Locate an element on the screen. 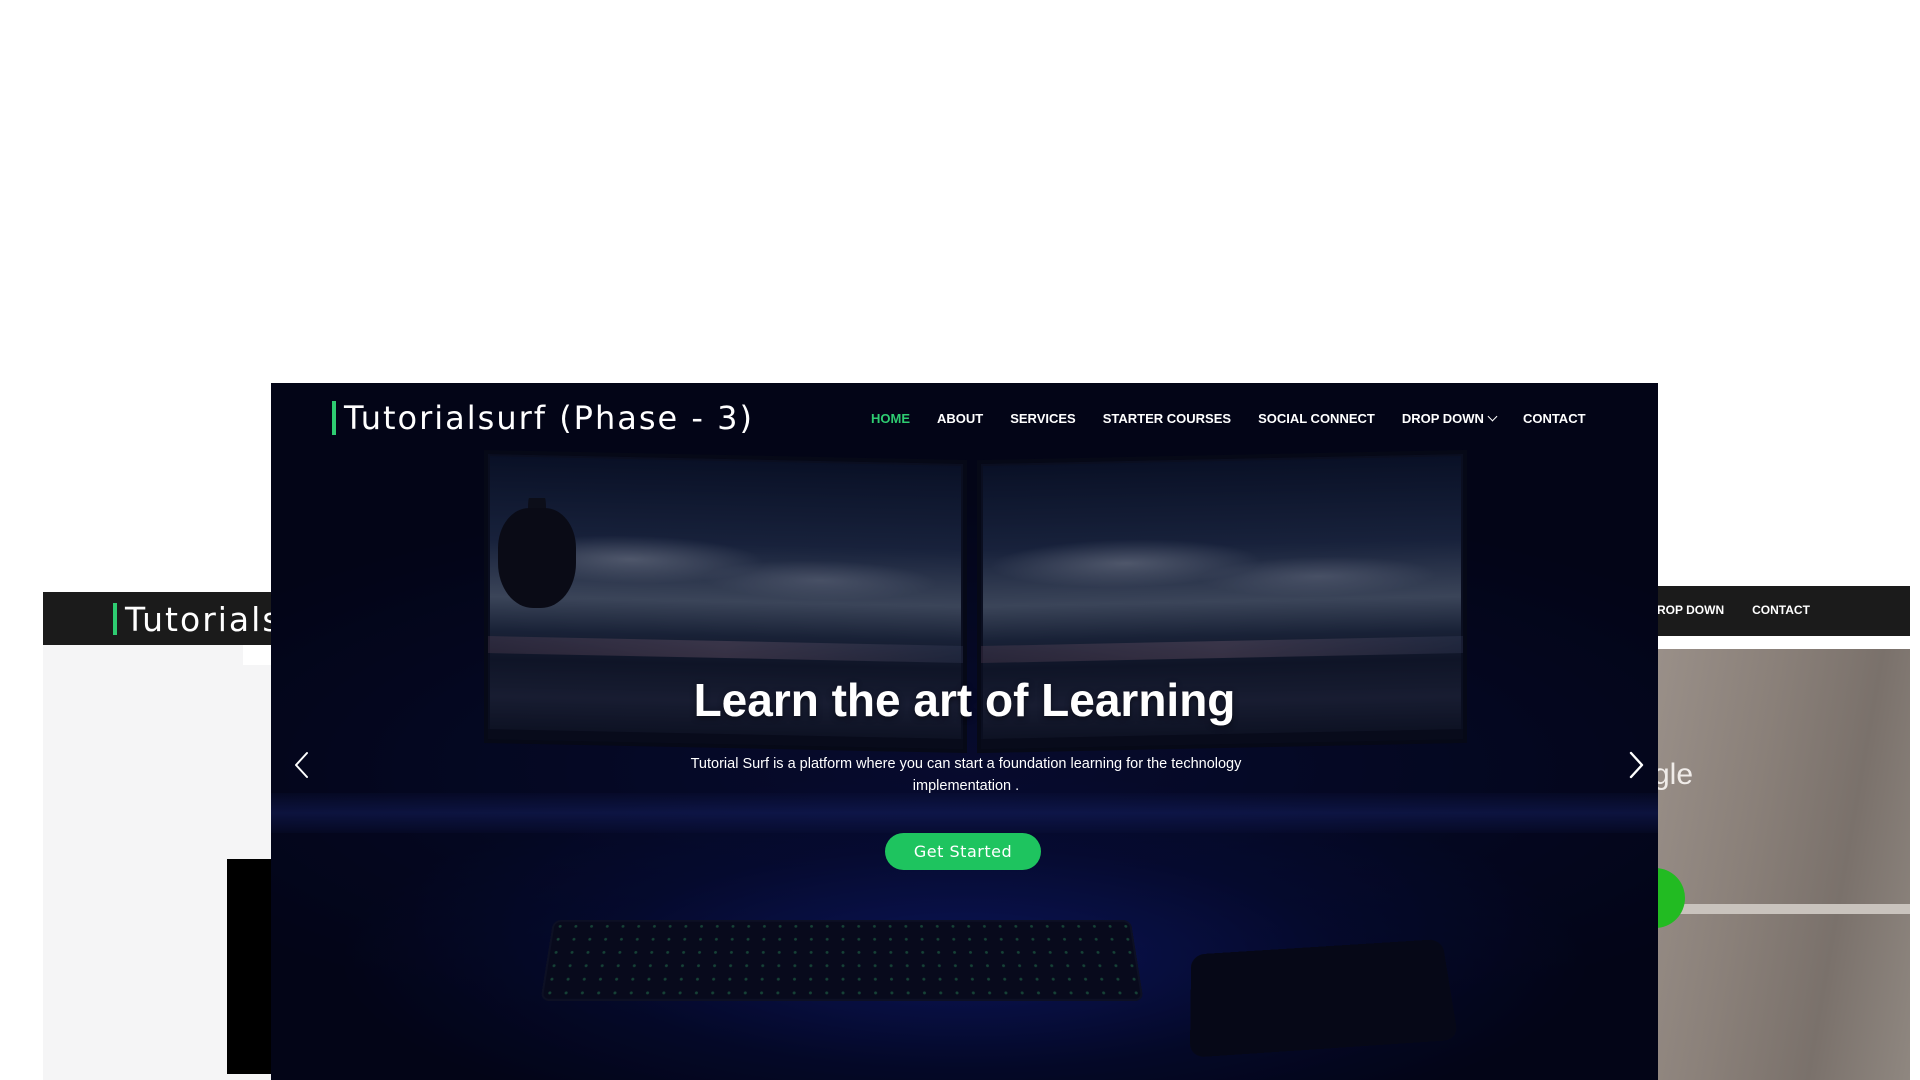  site-logo: Tutorialsurf (Phase - 3) is located at coordinates (543, 418).